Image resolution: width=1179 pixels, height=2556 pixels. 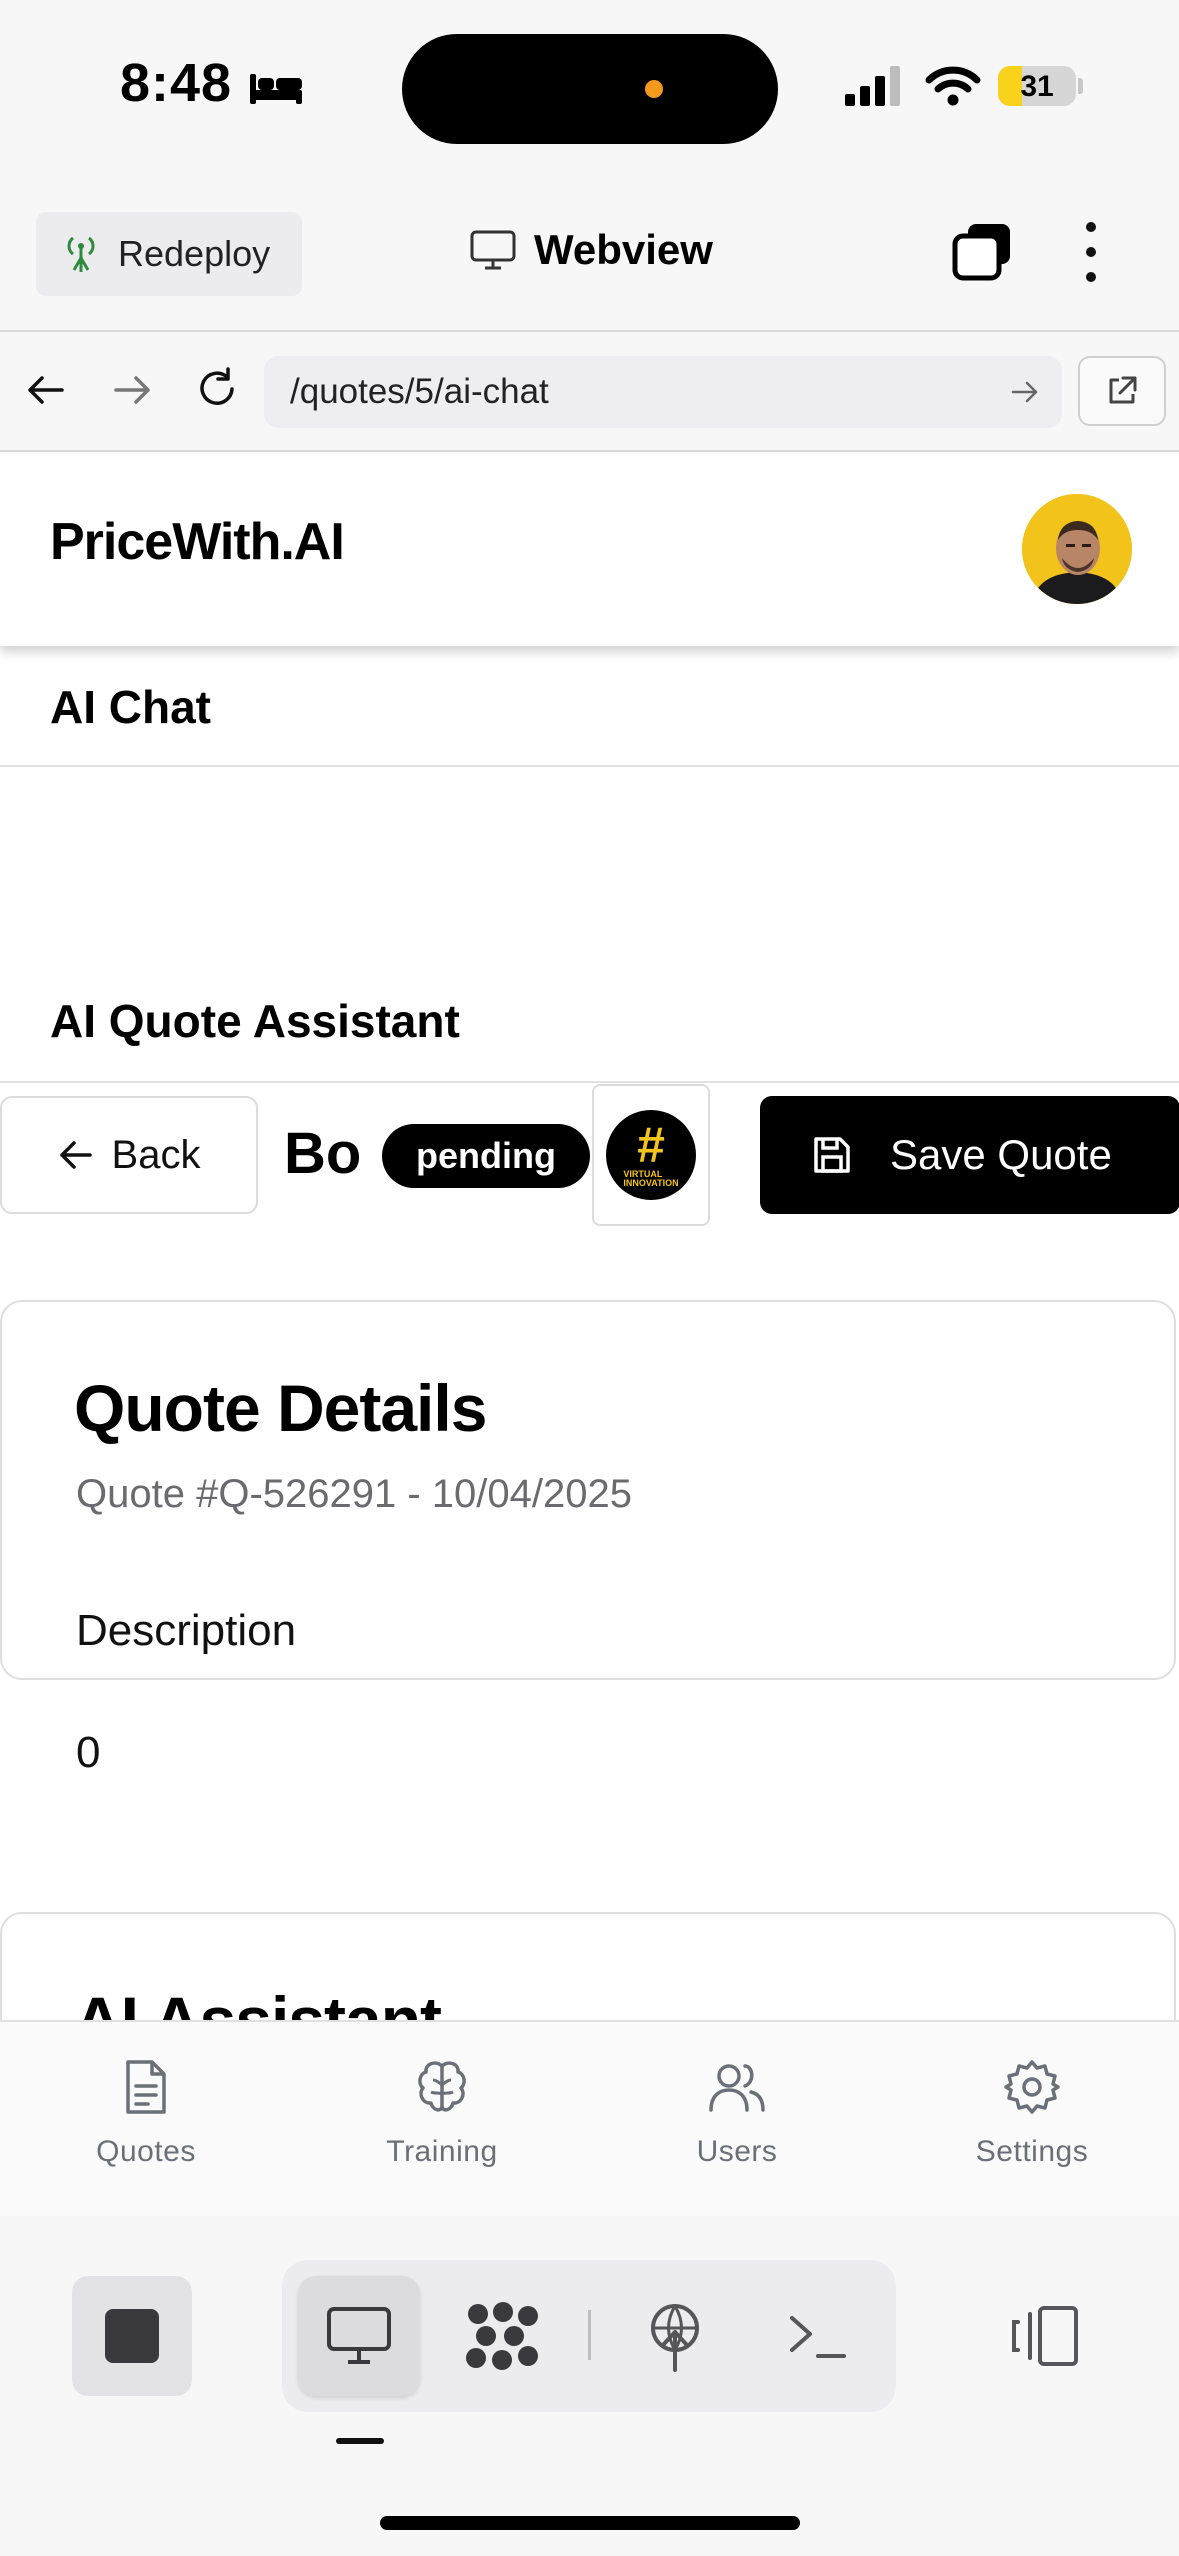 What do you see at coordinates (486, 1156) in the screenshot?
I see `status-badge: pending` at bounding box center [486, 1156].